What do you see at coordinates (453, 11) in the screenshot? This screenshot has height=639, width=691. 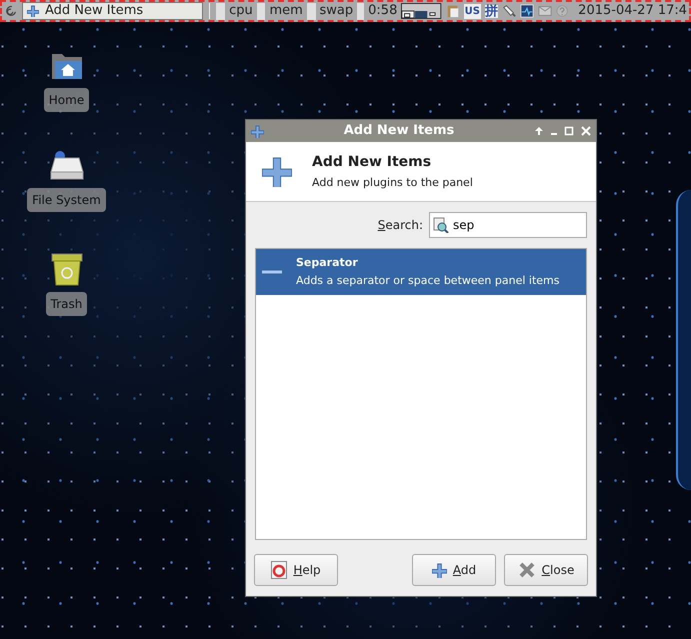 I see `clipboard-icon` at bounding box center [453, 11].